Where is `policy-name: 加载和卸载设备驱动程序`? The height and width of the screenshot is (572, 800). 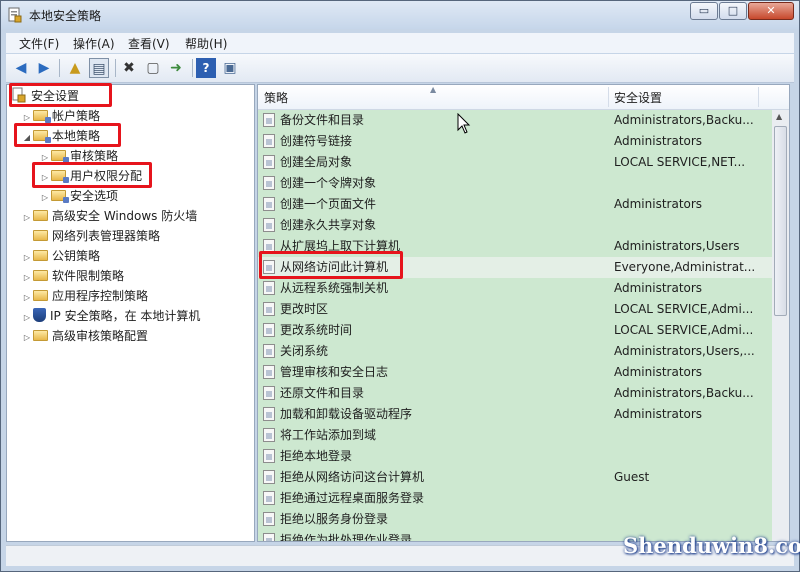 policy-name: 加载和卸载设备驱动程序 is located at coordinates (346, 414).